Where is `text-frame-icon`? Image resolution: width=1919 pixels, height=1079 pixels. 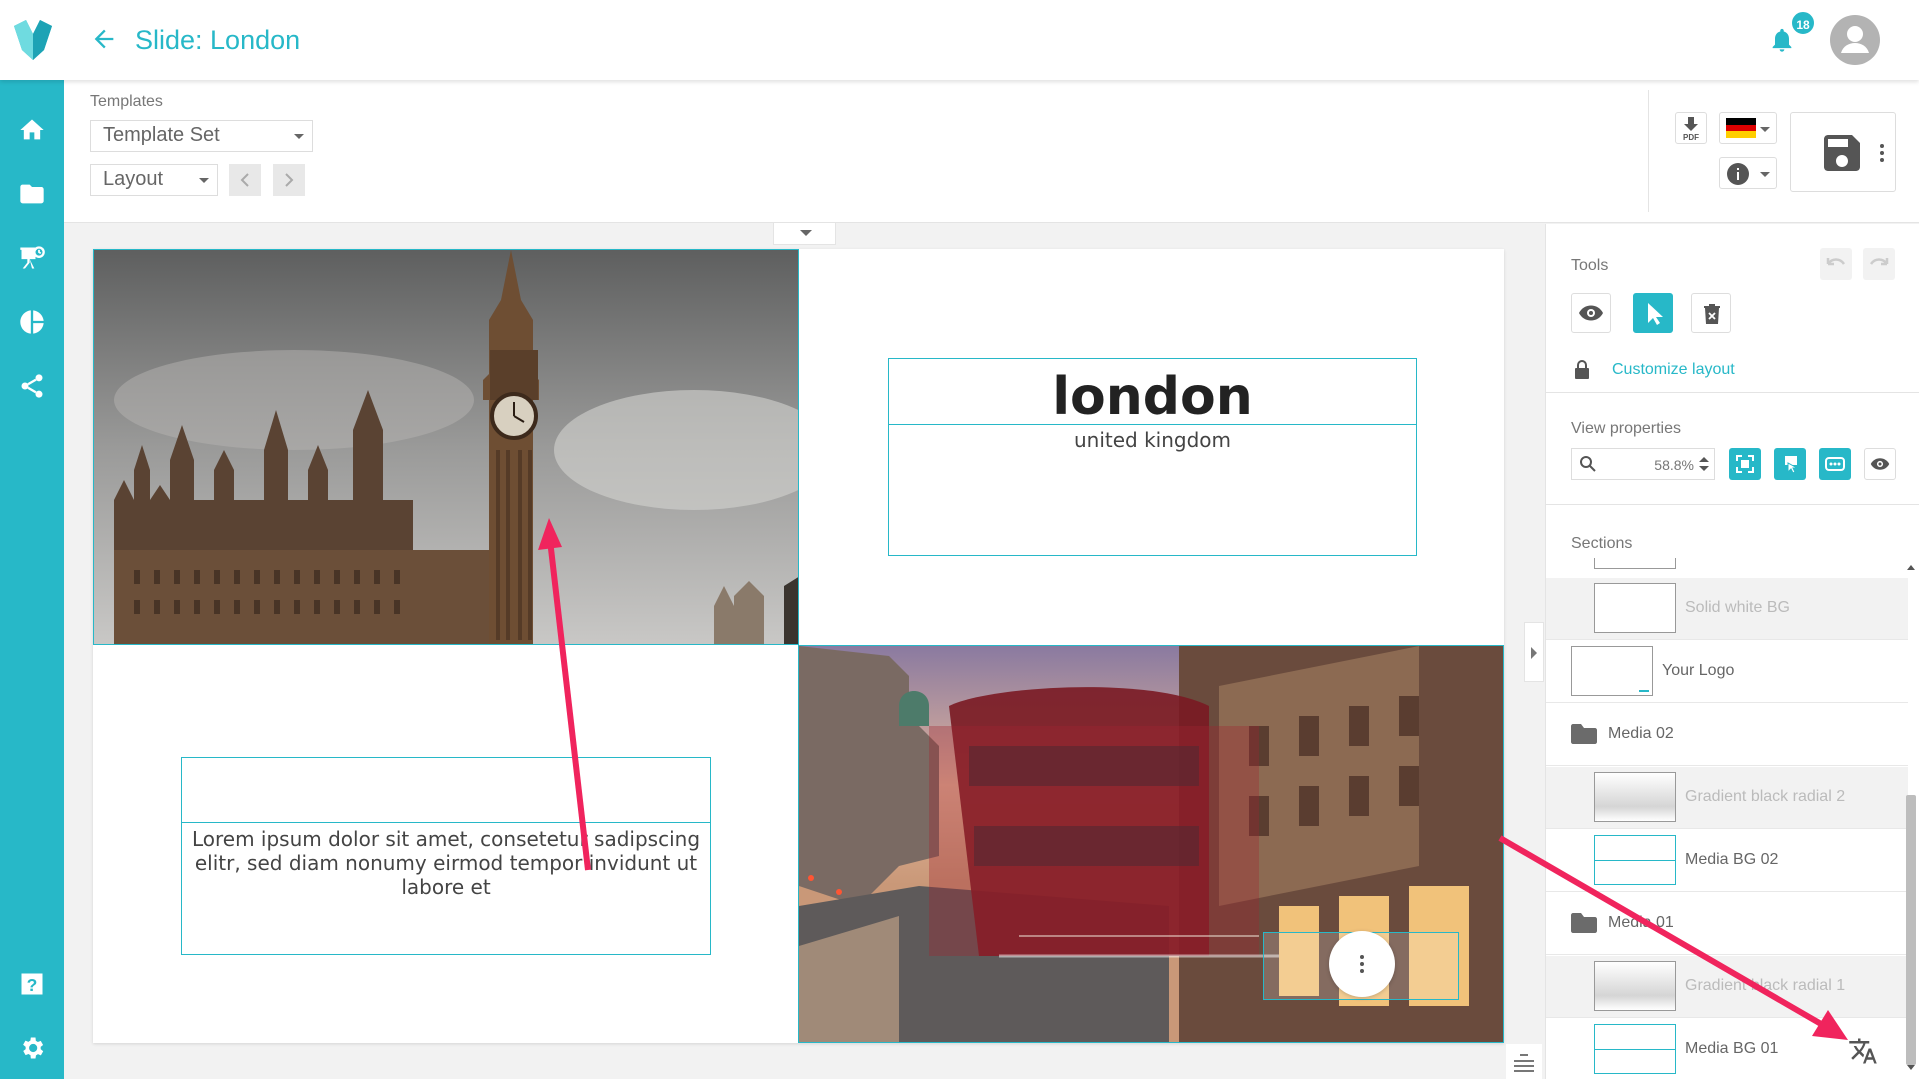
text-frame-icon is located at coordinates (1835, 464).